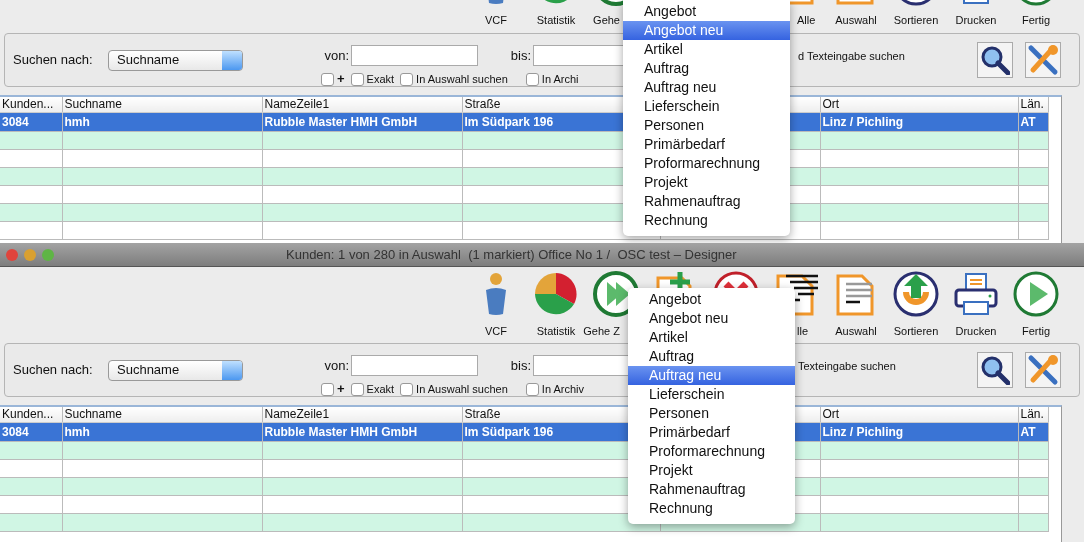 This screenshot has width=1084, height=542. What do you see at coordinates (847, 366) in the screenshot?
I see `checkbox-label: Texteingabe suchen` at bounding box center [847, 366].